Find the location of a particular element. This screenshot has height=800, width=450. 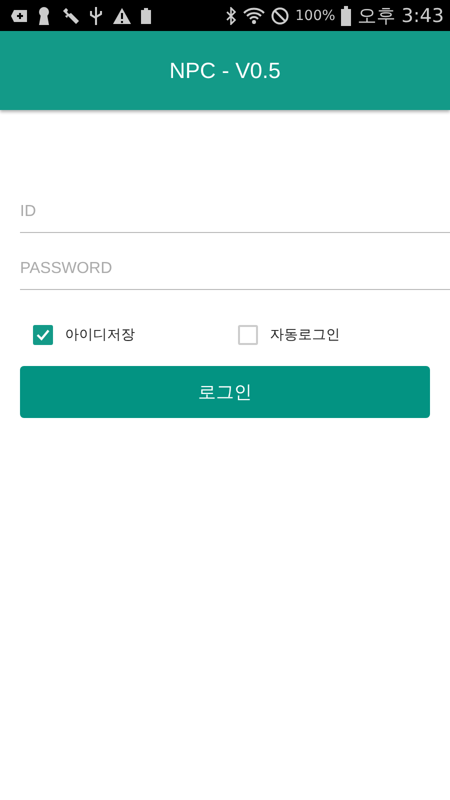

plus-icon is located at coordinates (19, 16).